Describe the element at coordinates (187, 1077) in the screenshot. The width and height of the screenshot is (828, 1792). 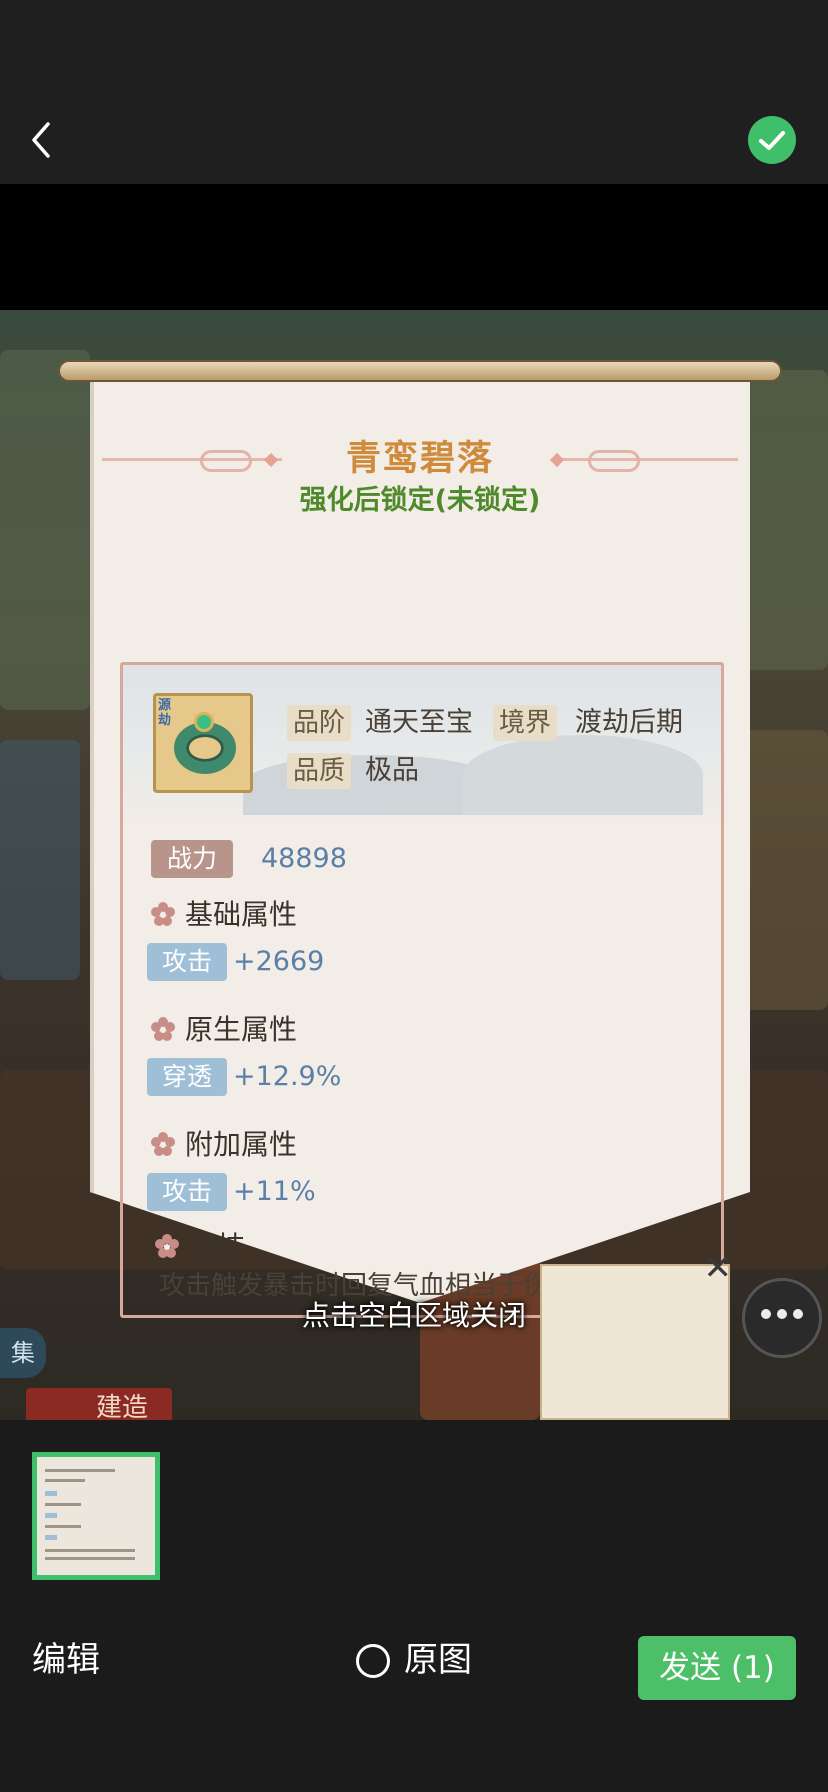
I see `stat-label: 穿透` at that location.